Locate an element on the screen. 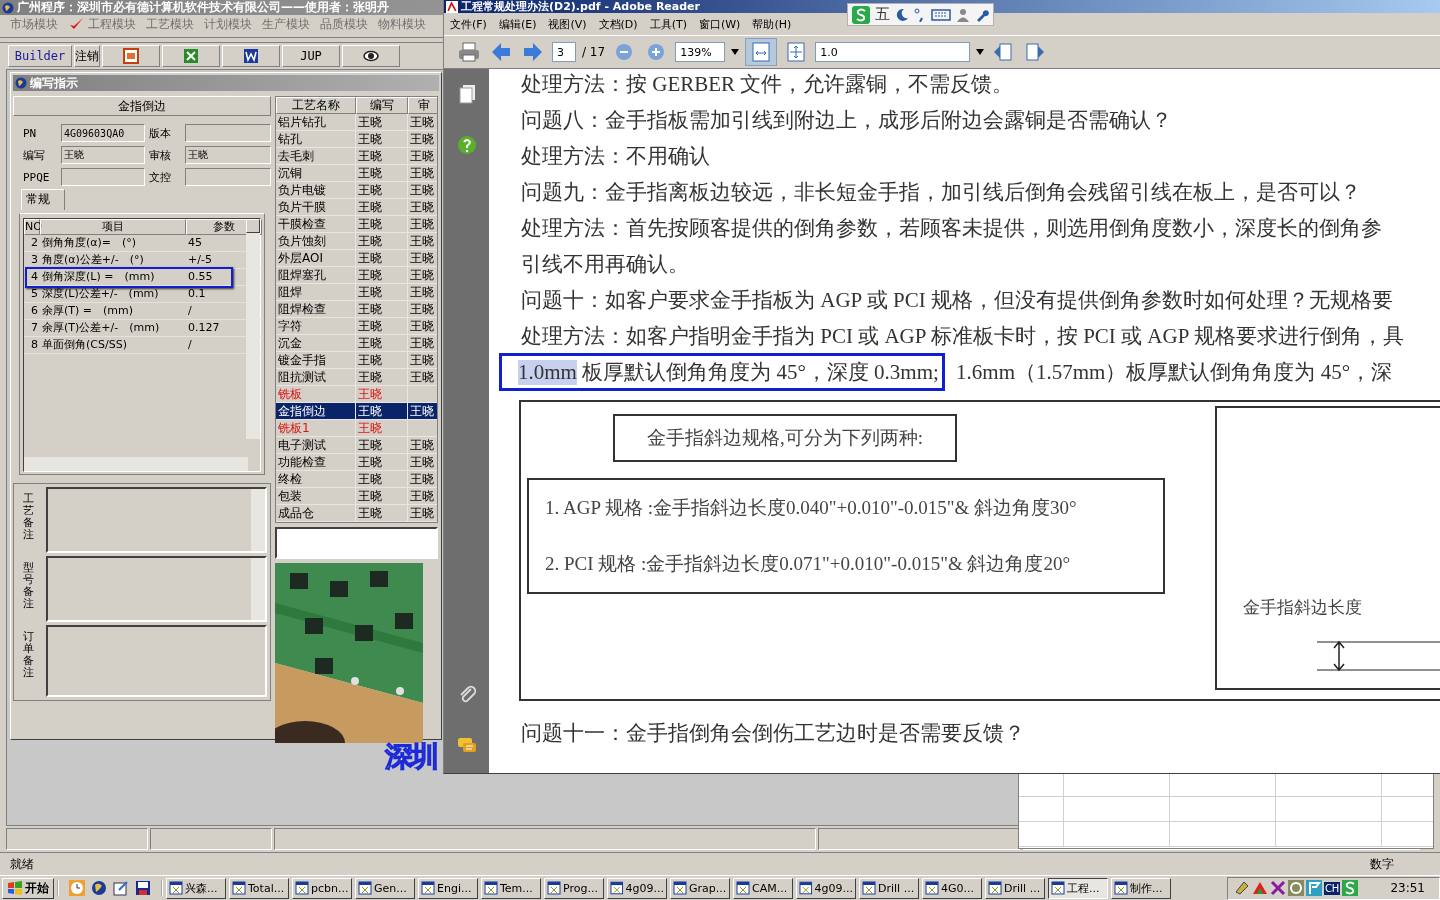 Image resolution: width=1440 pixels, height=900 pixels. table-cell: 电子测试 is located at coordinates (316, 445).